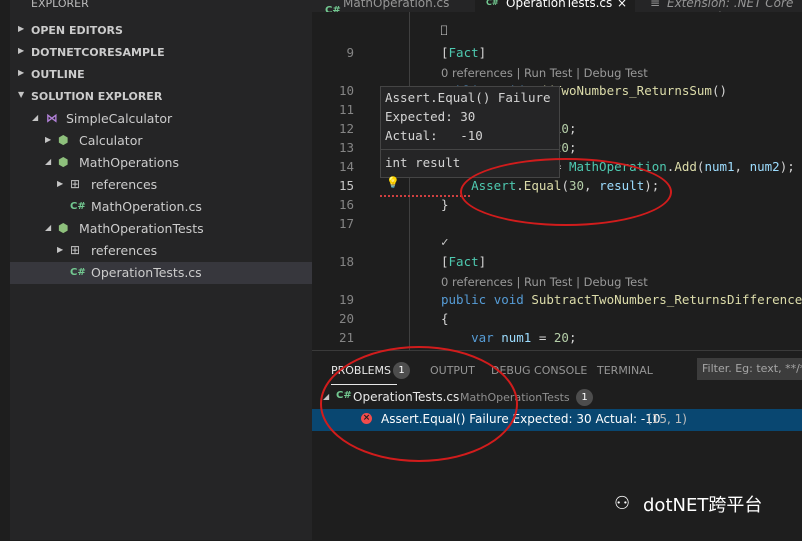 This screenshot has width=802, height=541. Describe the element at coordinates (625, 370) in the screenshot. I see `tab-terminal: TERMINAL` at that location.